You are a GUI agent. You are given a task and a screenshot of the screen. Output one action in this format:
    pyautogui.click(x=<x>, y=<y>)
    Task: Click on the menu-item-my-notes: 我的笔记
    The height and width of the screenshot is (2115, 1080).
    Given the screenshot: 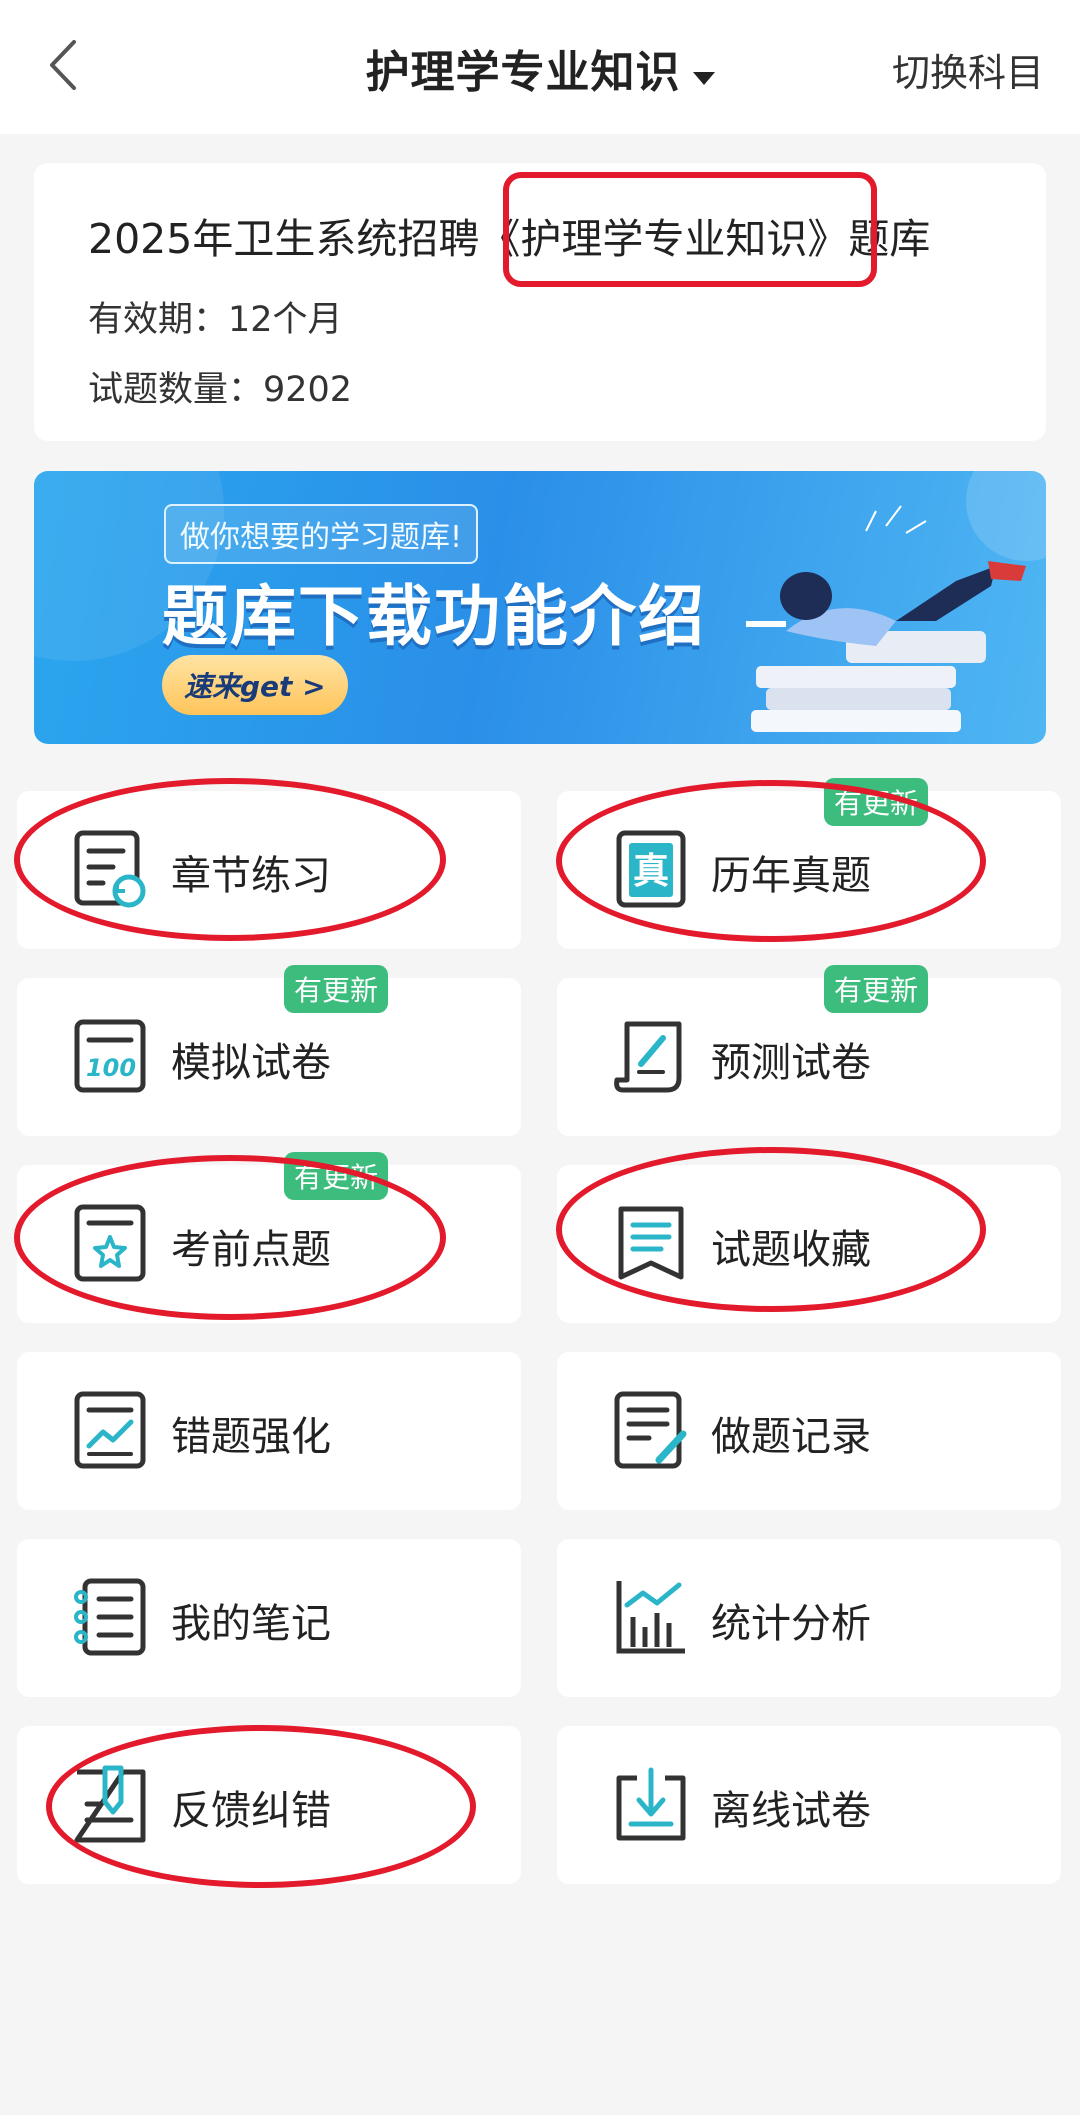 What is the action you would take?
    pyautogui.click(x=269, y=1618)
    